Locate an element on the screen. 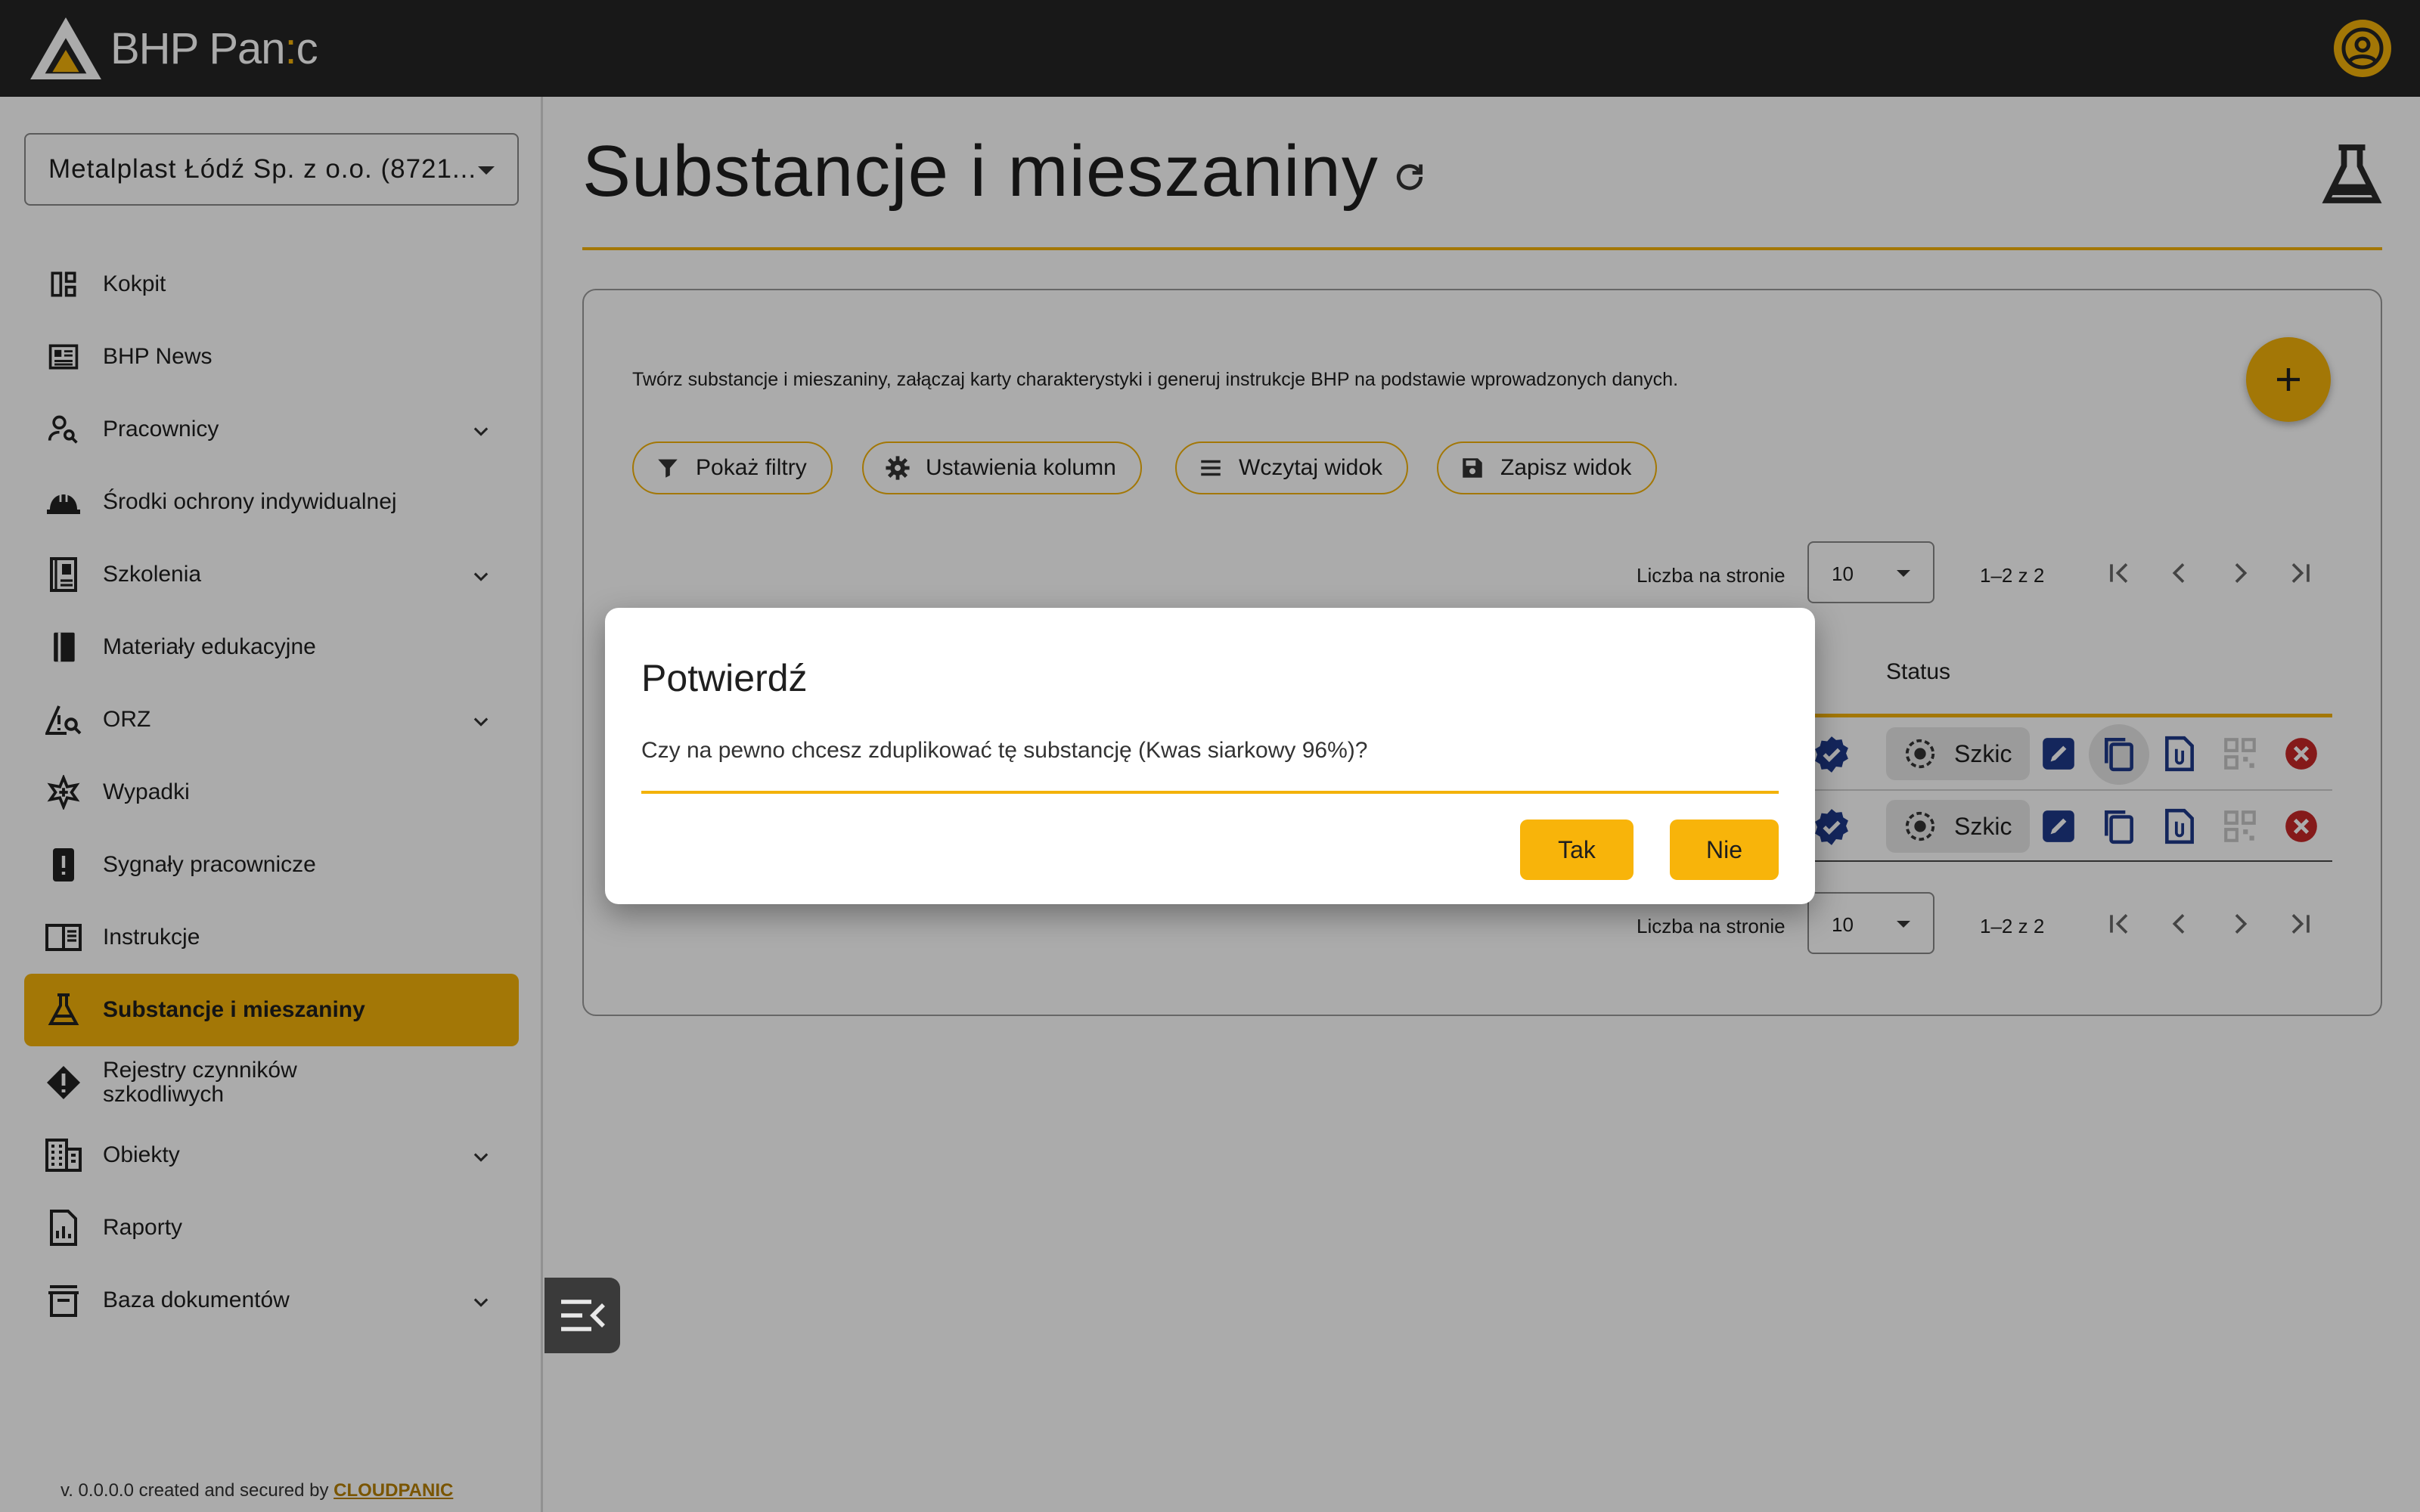 The height and width of the screenshot is (1512, 2420). collapse-sidebar-button is located at coordinates (582, 1315).